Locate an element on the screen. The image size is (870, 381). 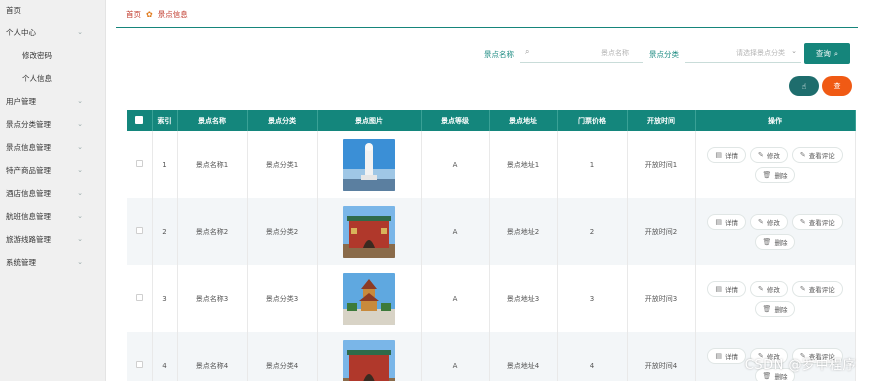
search-name-label: 景点名称 is located at coordinates (499, 54).